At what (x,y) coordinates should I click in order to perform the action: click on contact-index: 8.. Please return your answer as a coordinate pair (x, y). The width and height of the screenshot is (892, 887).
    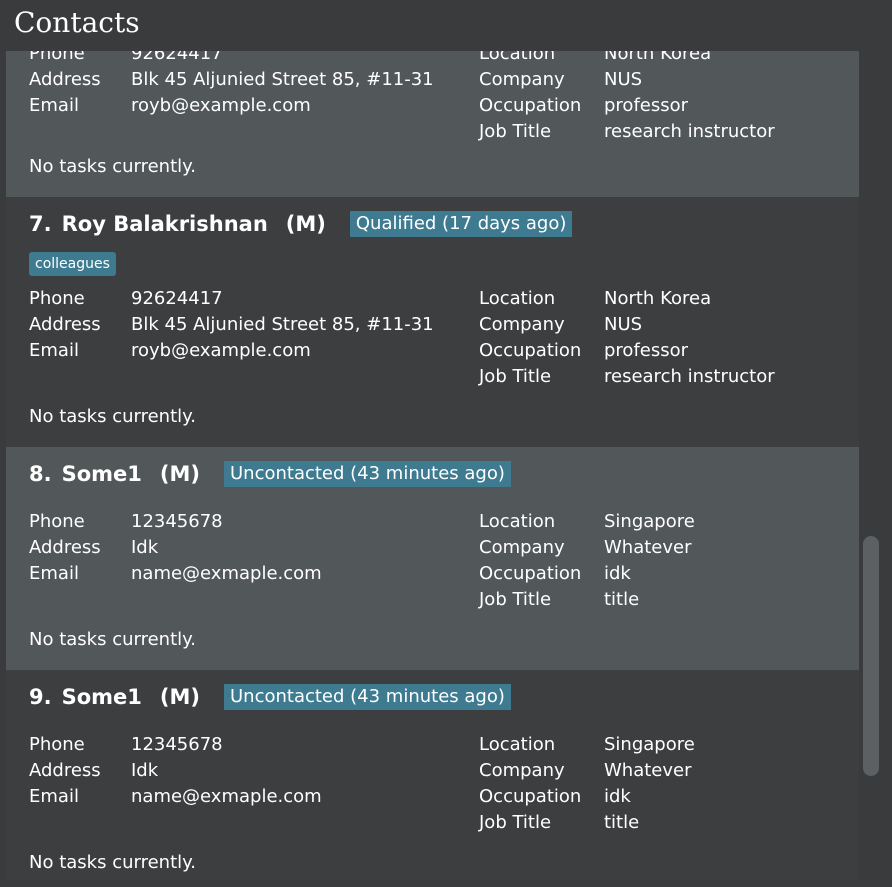
    Looking at the image, I should click on (40, 474).